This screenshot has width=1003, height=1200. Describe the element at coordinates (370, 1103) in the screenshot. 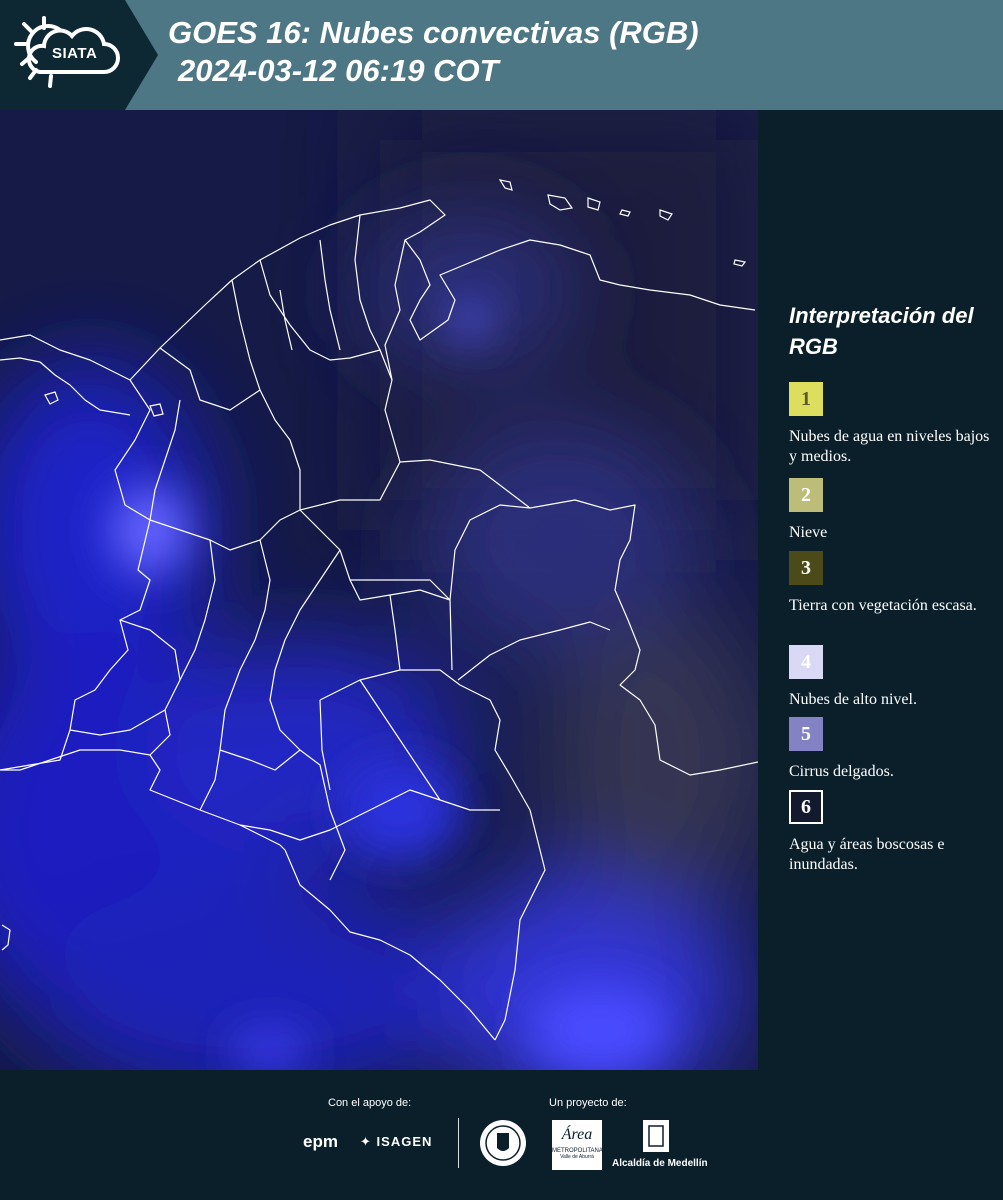

I see `support-label: Con el apoyo de:` at that location.